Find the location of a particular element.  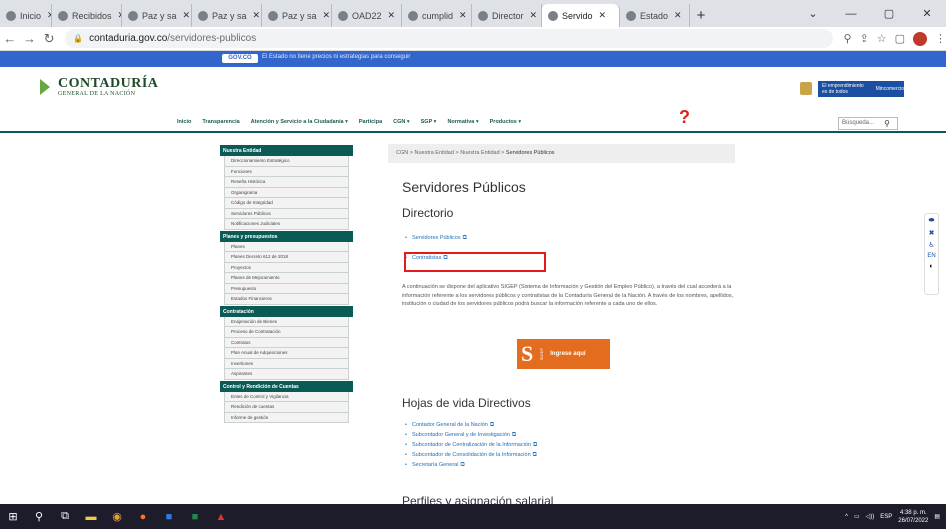

sidebar-item: Planes Decreto 612 de 2018 is located at coordinates (286, 257).